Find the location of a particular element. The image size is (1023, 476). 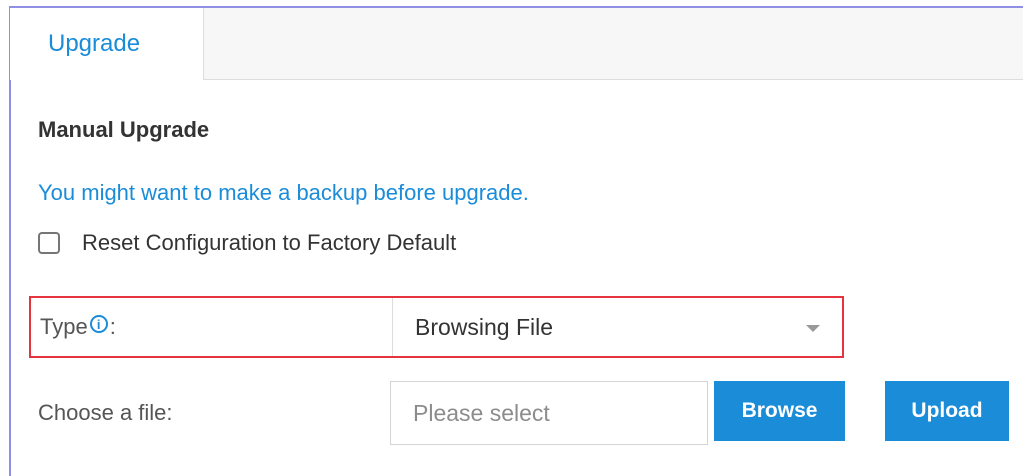

reset-config-checkbox is located at coordinates (49, 243).